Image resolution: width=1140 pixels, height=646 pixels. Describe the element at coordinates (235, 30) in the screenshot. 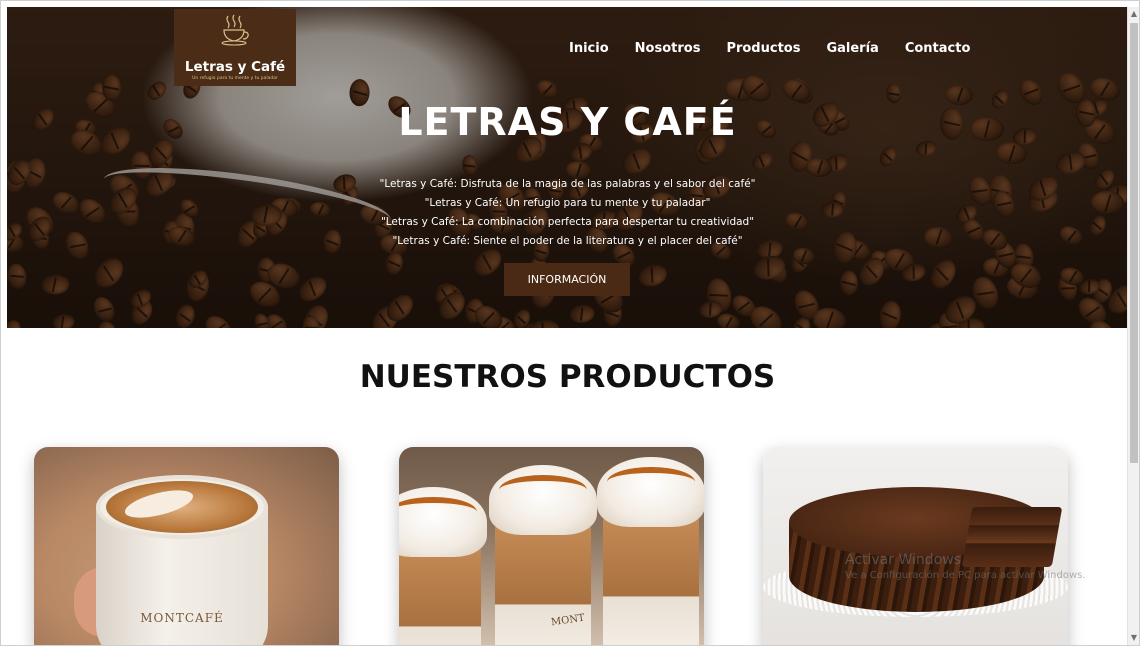

I see `coffee-cup-icon` at that location.